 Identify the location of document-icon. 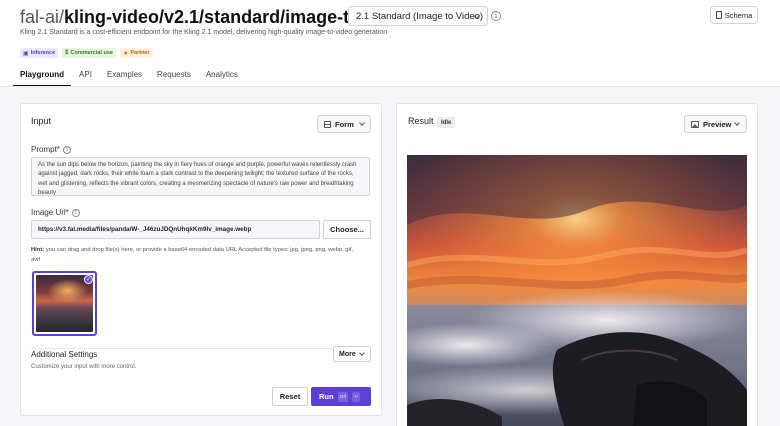
(718, 15).